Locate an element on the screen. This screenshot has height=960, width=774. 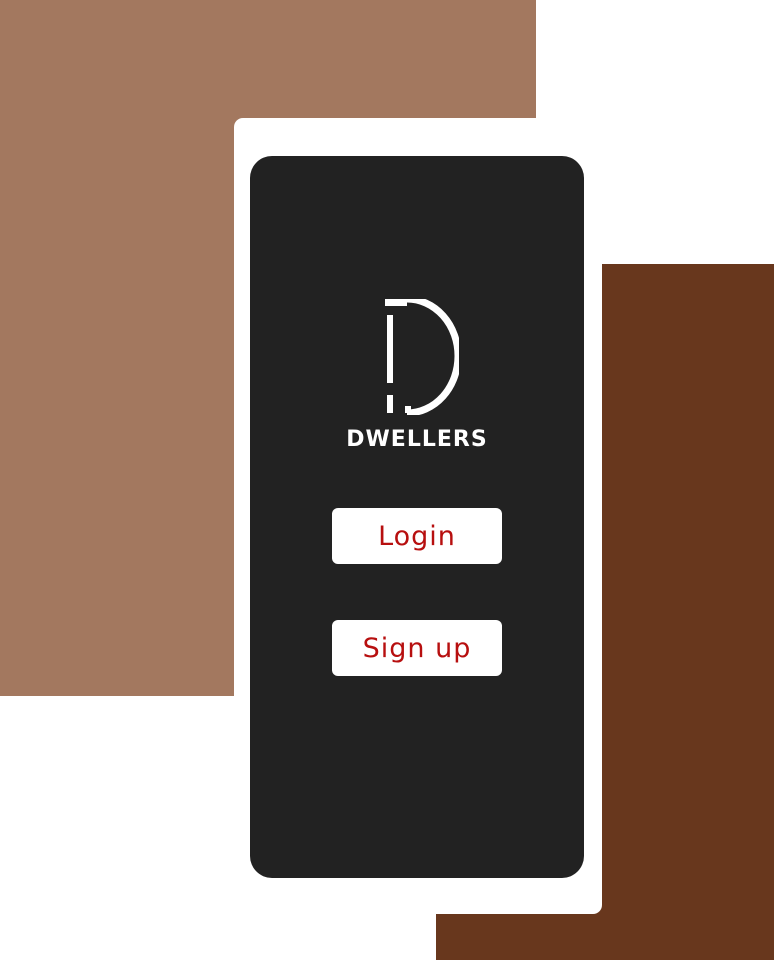
login-button: Login is located at coordinates (417, 536).